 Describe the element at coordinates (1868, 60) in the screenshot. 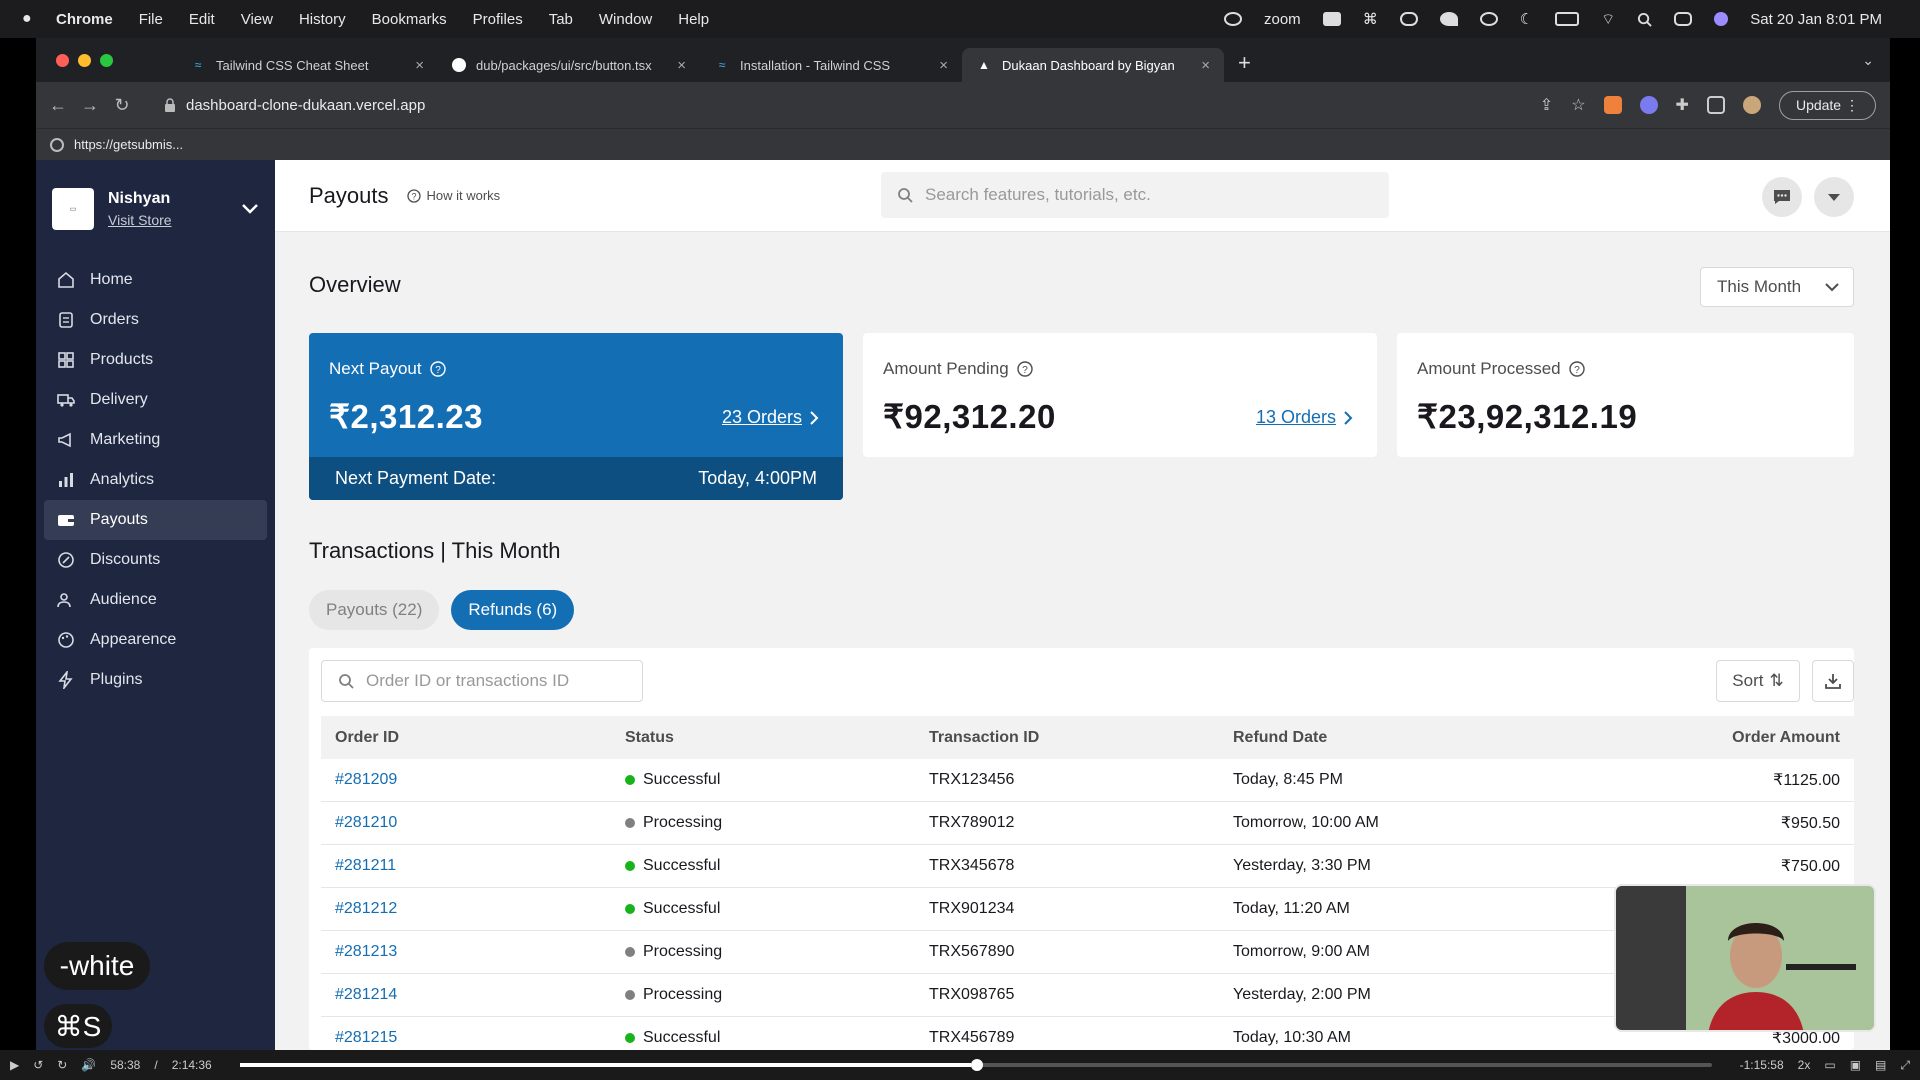

I see `tab-search-icon: ⌄` at that location.